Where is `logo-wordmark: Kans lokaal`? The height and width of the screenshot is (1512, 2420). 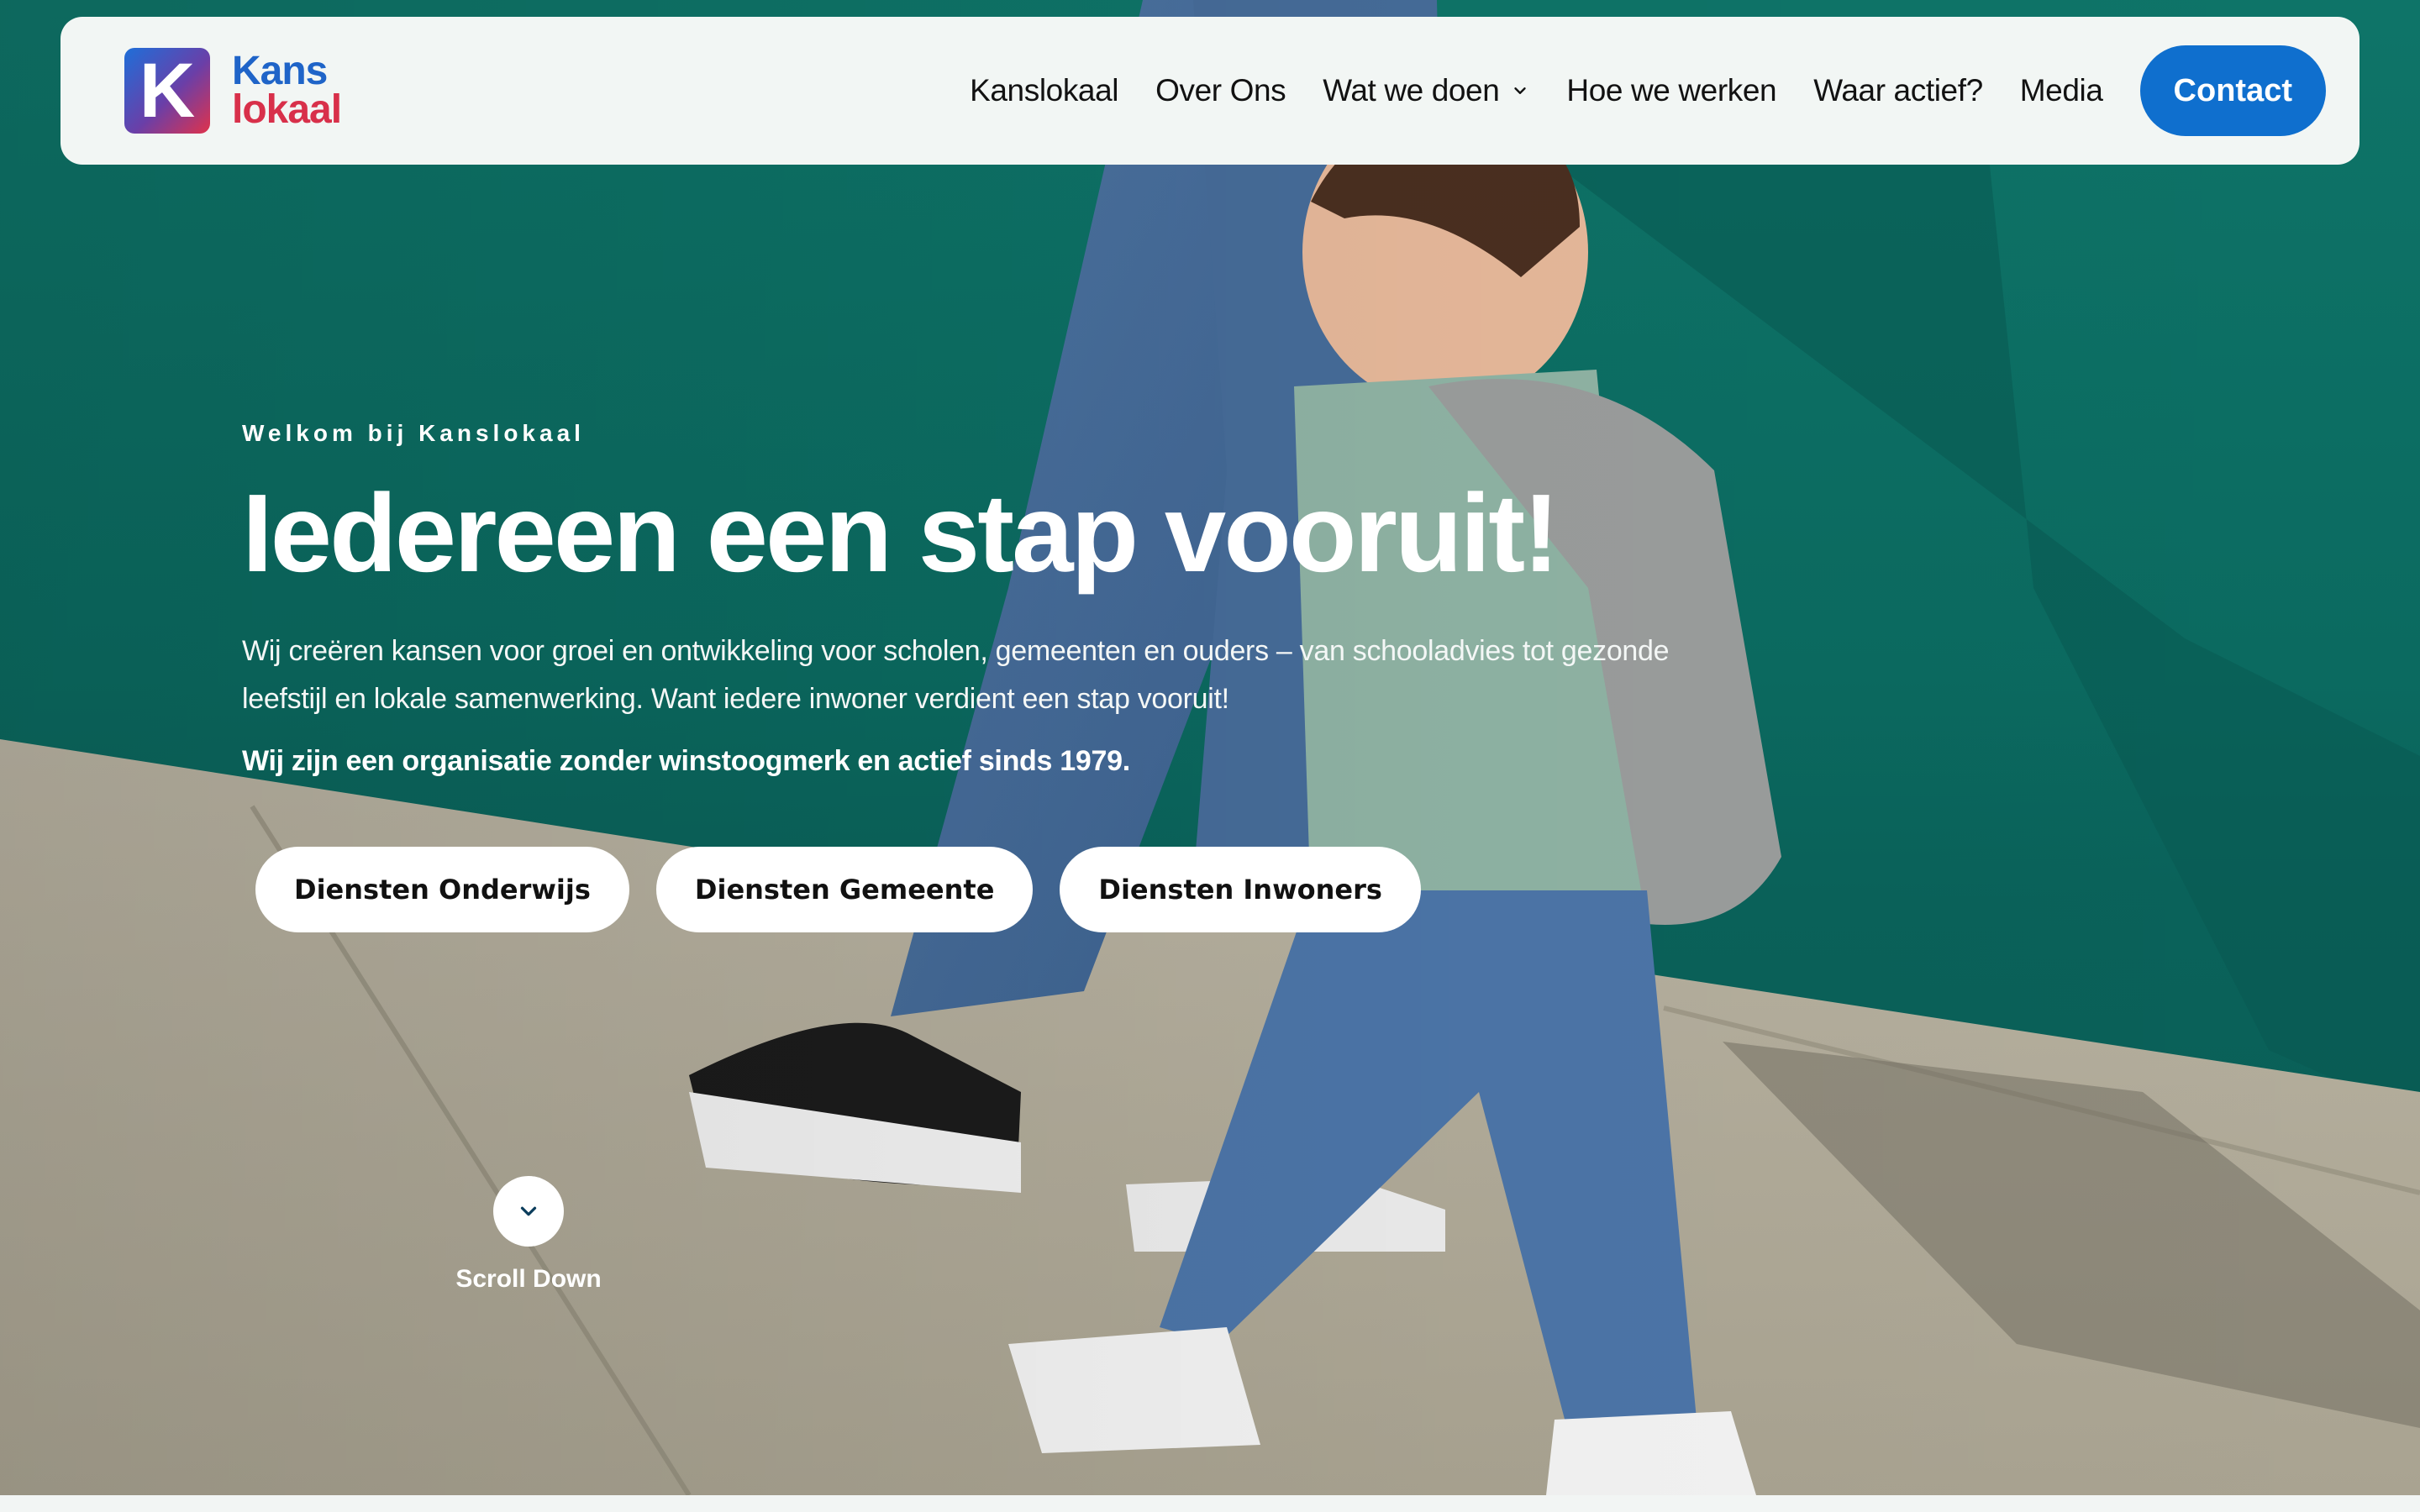
logo-wordmark: Kans lokaal is located at coordinates (287, 90).